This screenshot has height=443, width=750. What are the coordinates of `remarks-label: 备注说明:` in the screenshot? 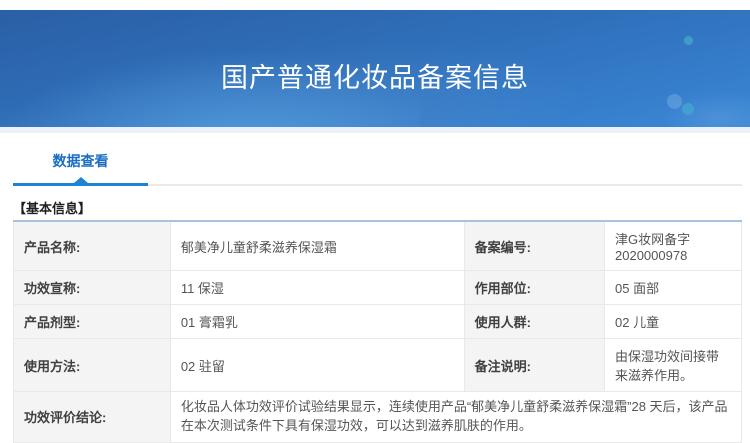 It's located at (534, 365).